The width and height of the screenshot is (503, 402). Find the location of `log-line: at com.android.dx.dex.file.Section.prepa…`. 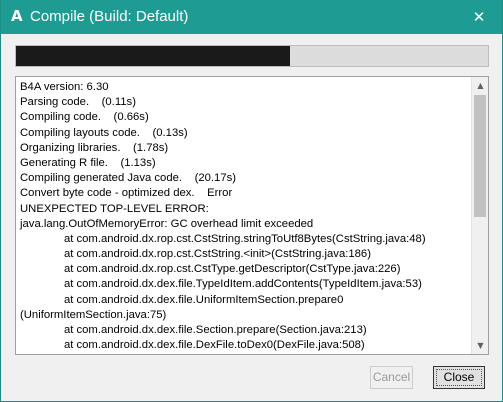

log-line: at com.android.dx.dex.file.Section.prepa… is located at coordinates (193, 330).